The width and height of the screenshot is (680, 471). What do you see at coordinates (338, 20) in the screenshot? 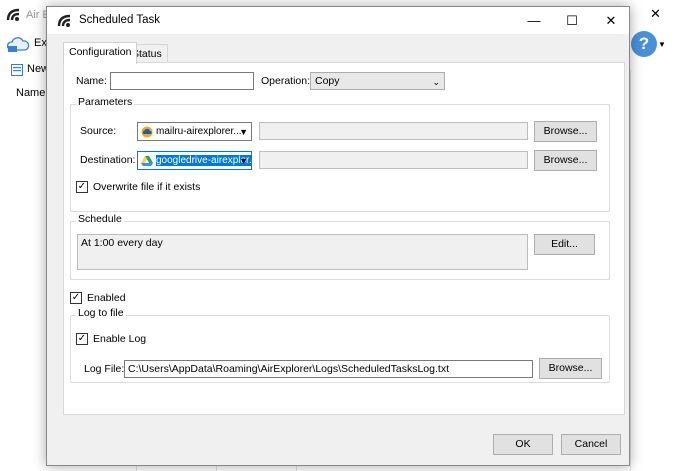
I see `dialog-titlebar: Scheduled Task — ☐ ✕` at bounding box center [338, 20].